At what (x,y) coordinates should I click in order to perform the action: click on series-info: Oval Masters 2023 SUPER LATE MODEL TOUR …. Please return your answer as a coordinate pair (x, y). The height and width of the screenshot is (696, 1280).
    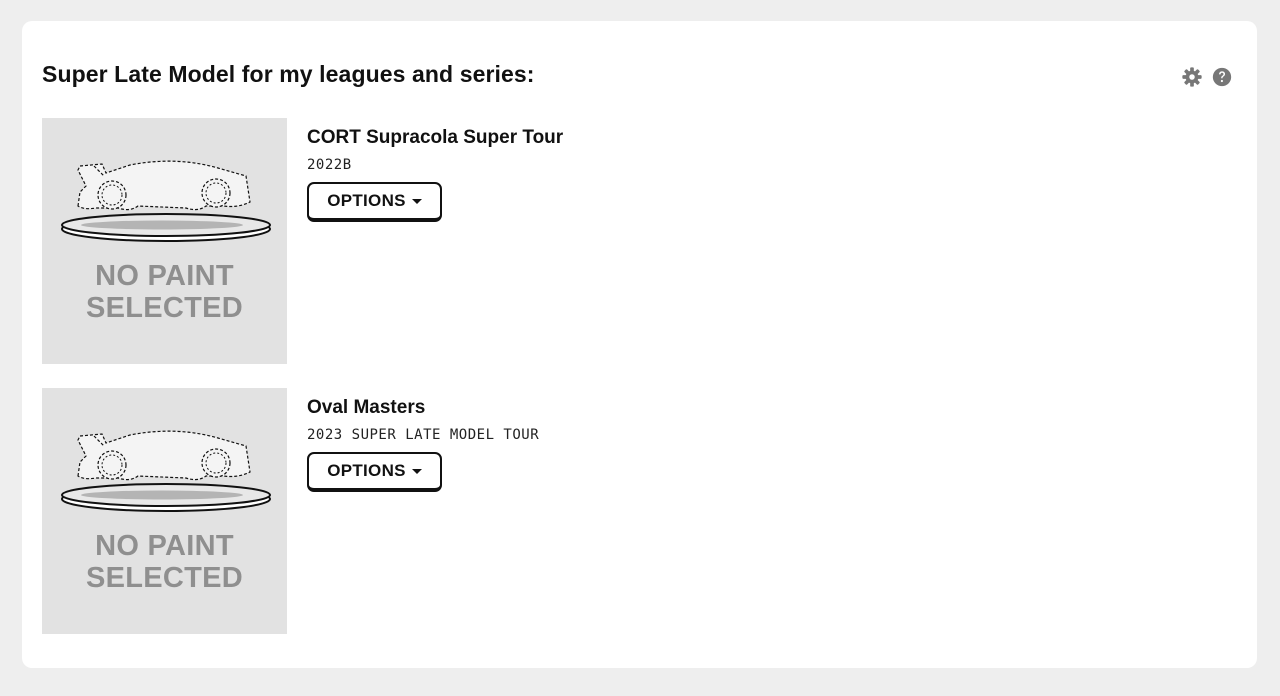
    Looking at the image, I should click on (423, 444).